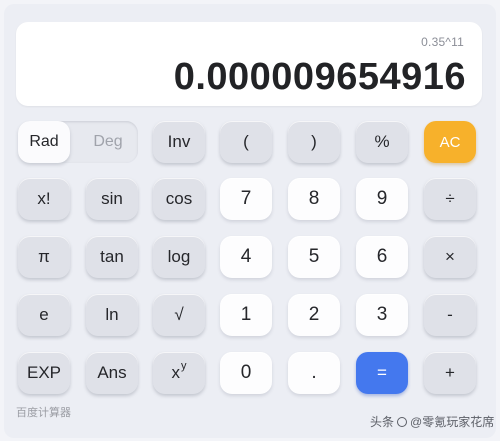  What do you see at coordinates (382, 142) in the screenshot?
I see `percent-button: %` at bounding box center [382, 142].